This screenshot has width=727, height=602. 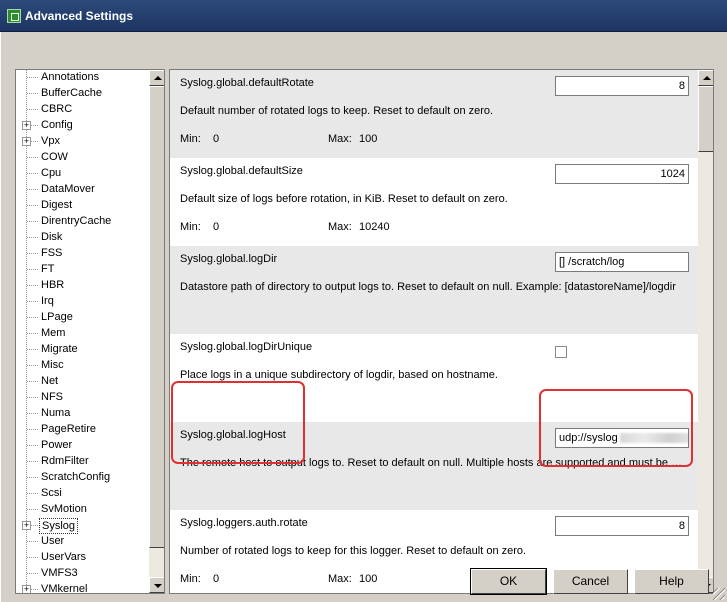 I want to click on min-value: 0, so click(x=216, y=139).